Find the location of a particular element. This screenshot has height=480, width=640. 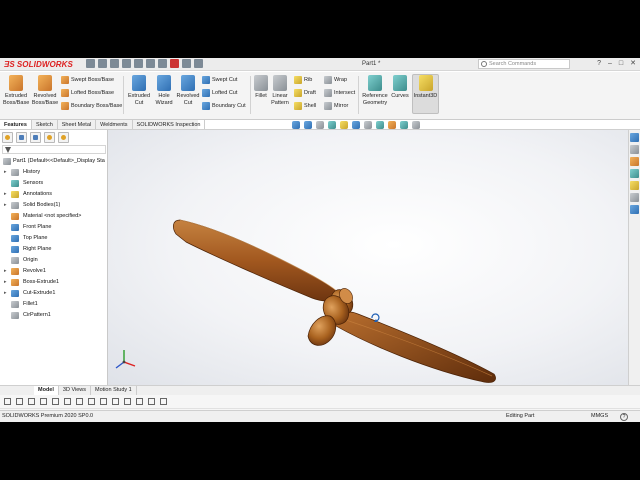

curves-button: Curves is located at coordinates (400, 87).